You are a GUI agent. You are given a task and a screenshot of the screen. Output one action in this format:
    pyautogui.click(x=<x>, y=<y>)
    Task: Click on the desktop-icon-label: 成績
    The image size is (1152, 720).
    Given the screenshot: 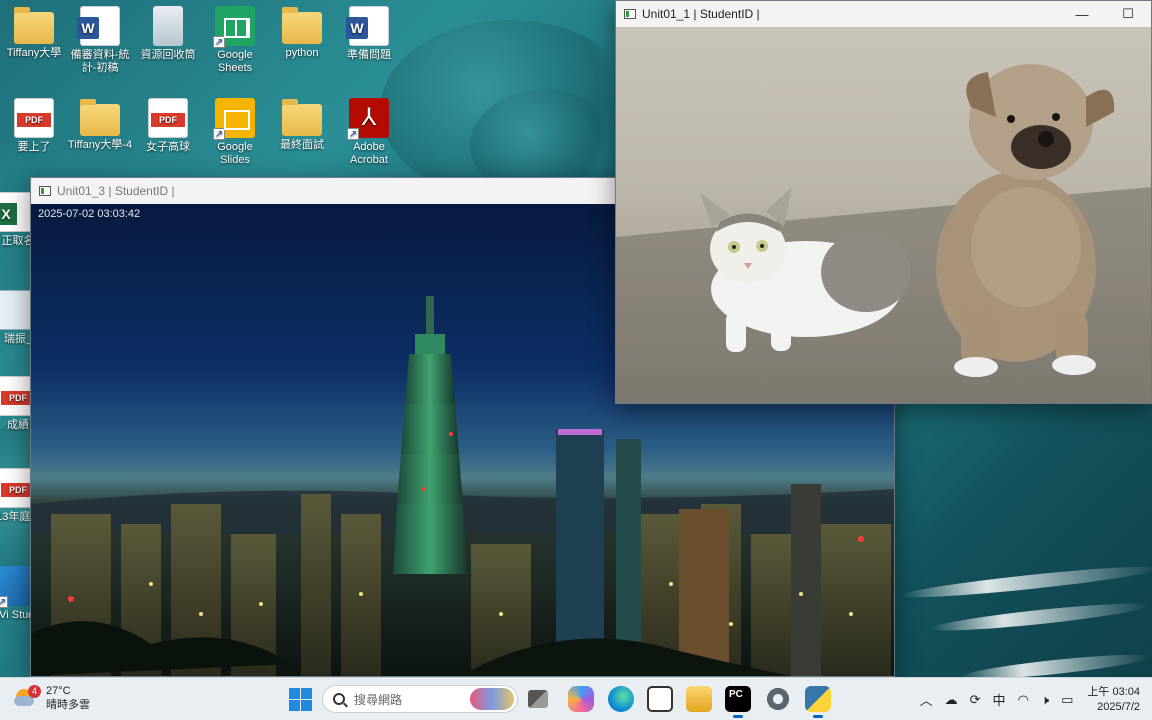 What is the action you would take?
    pyautogui.click(x=18, y=425)
    